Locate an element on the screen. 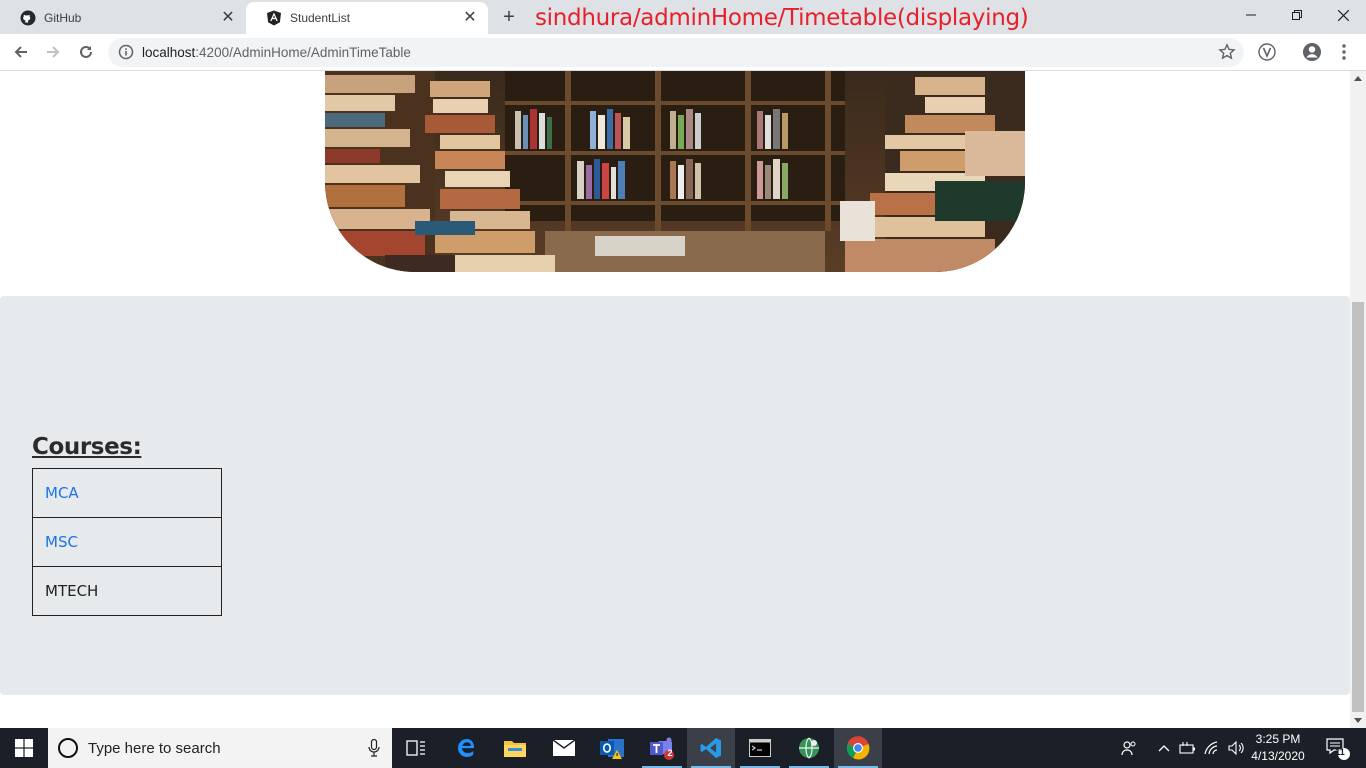 The width and height of the screenshot is (1366, 768). table-cell: MSC is located at coordinates (127, 542).